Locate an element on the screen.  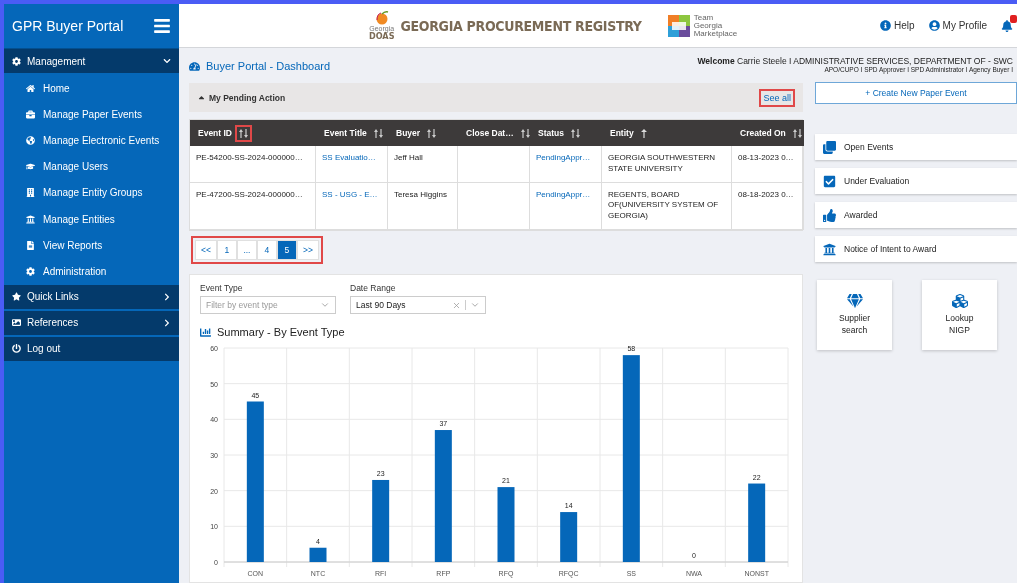
registry-title: GEORGIA PROCUREMENT REGISTRY is located at coordinates (521, 25).